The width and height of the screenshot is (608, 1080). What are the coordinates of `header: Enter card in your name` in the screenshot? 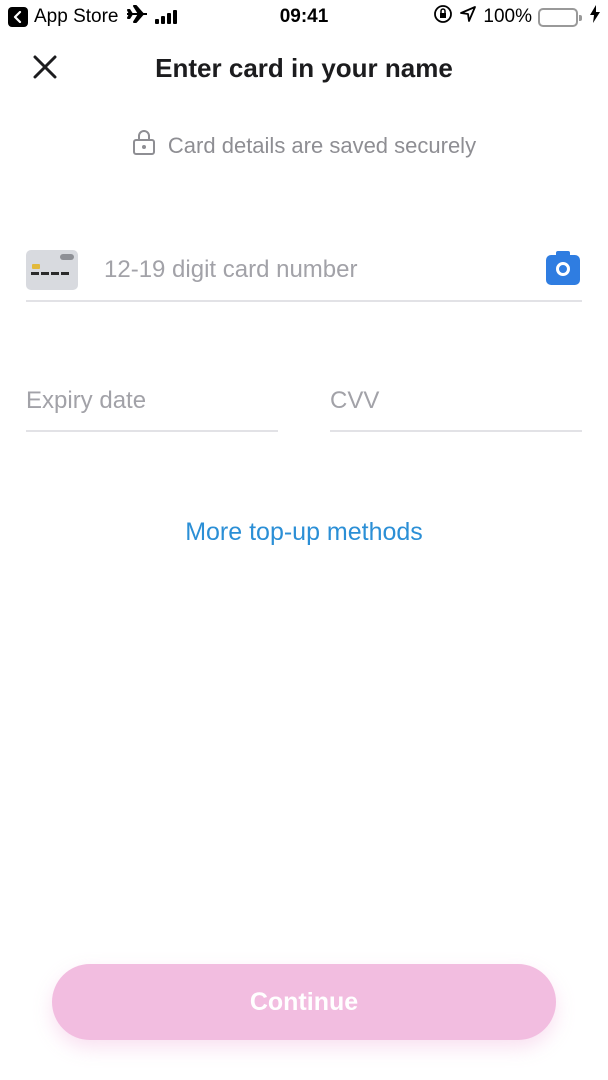 It's located at (304, 68).